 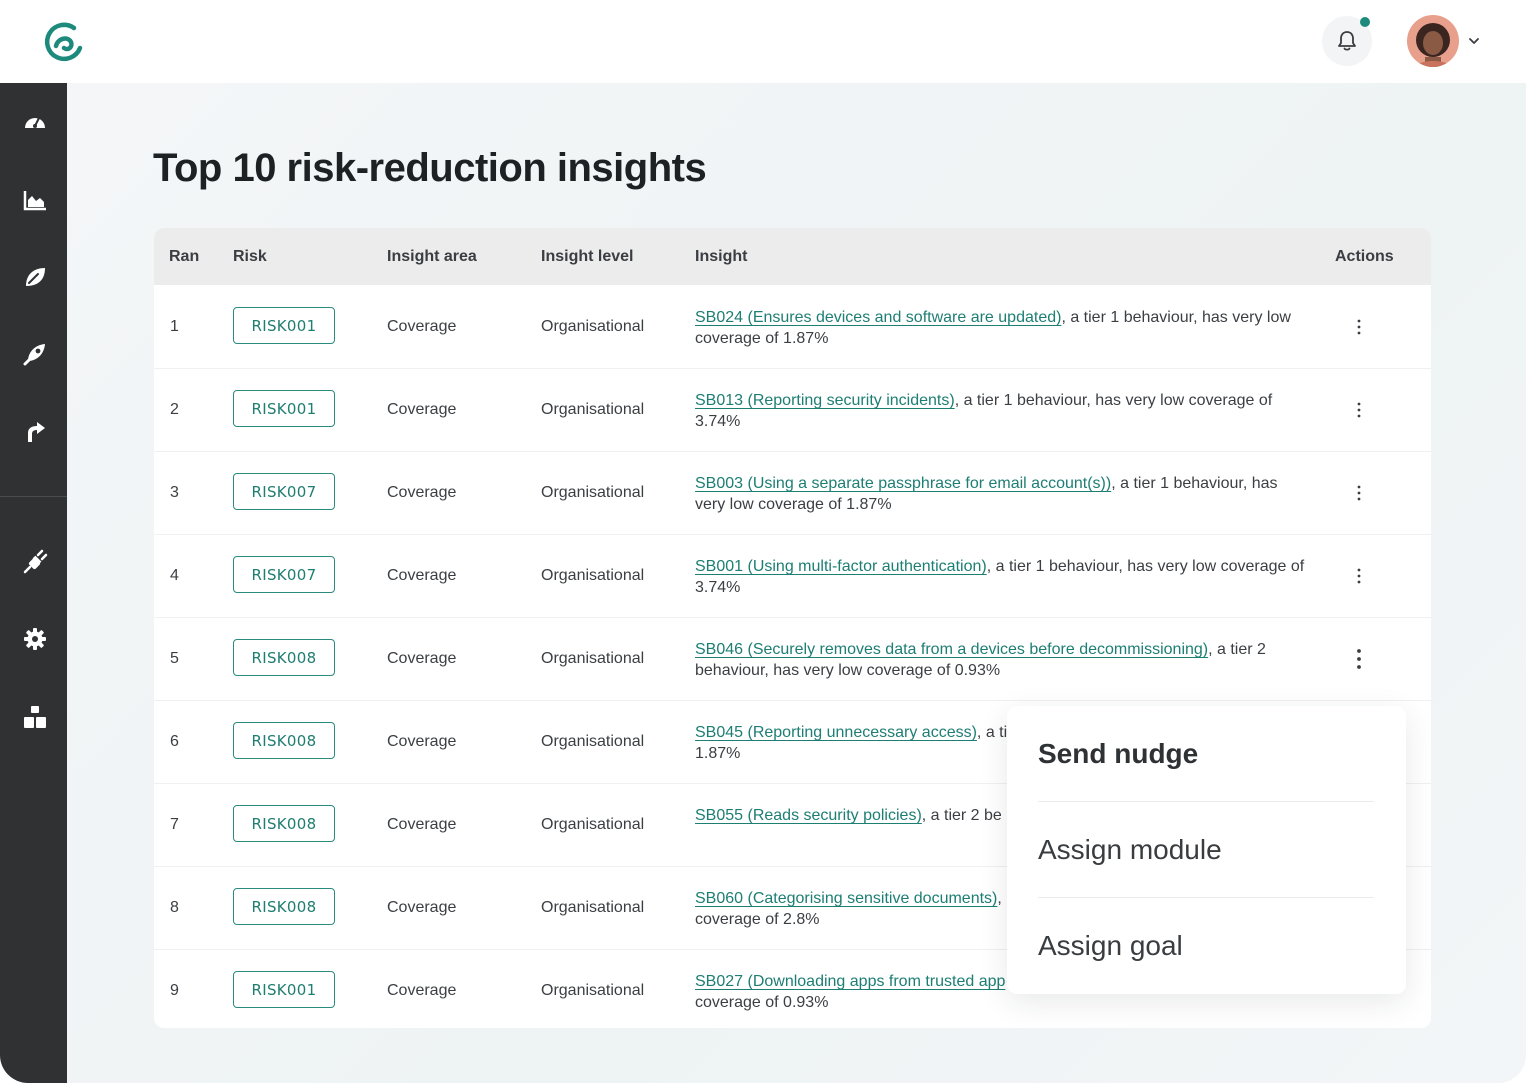 I want to click on insight-description-cont: coverage of 2.8%, so click(x=757, y=919).